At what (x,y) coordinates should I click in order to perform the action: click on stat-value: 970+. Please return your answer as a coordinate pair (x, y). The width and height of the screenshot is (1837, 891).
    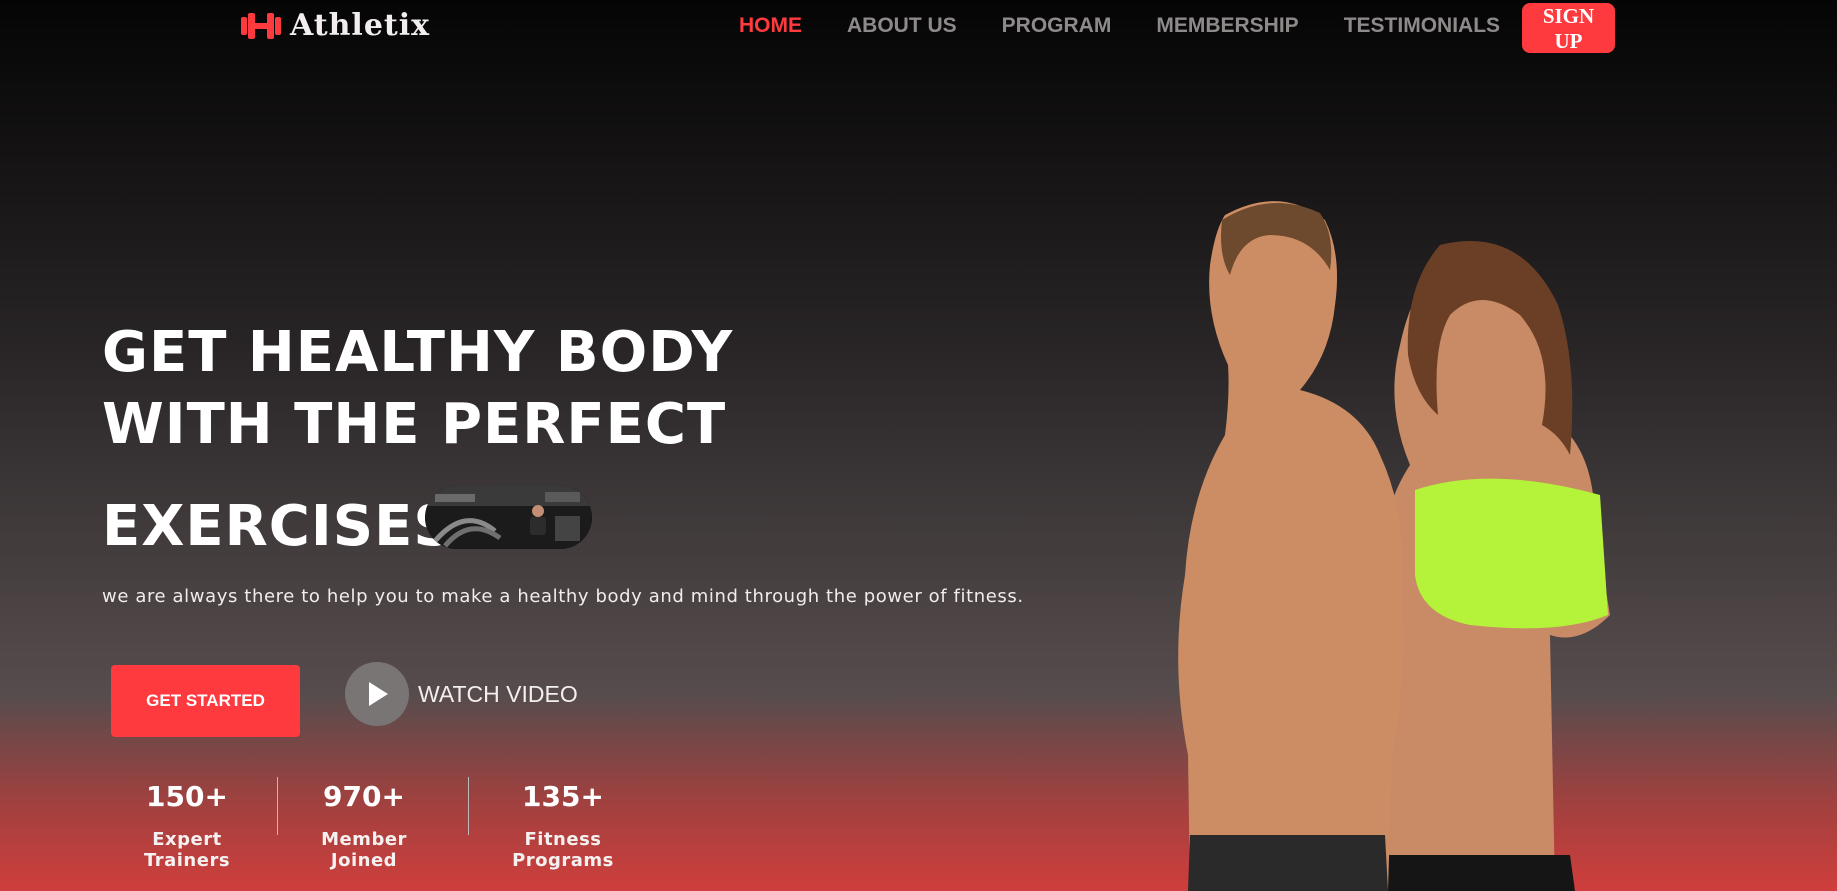
    Looking at the image, I should click on (364, 796).